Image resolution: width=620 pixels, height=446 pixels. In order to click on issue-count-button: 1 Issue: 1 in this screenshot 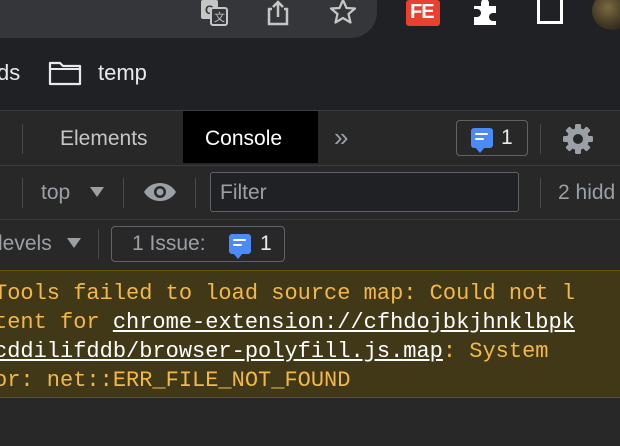, I will do `click(198, 244)`.